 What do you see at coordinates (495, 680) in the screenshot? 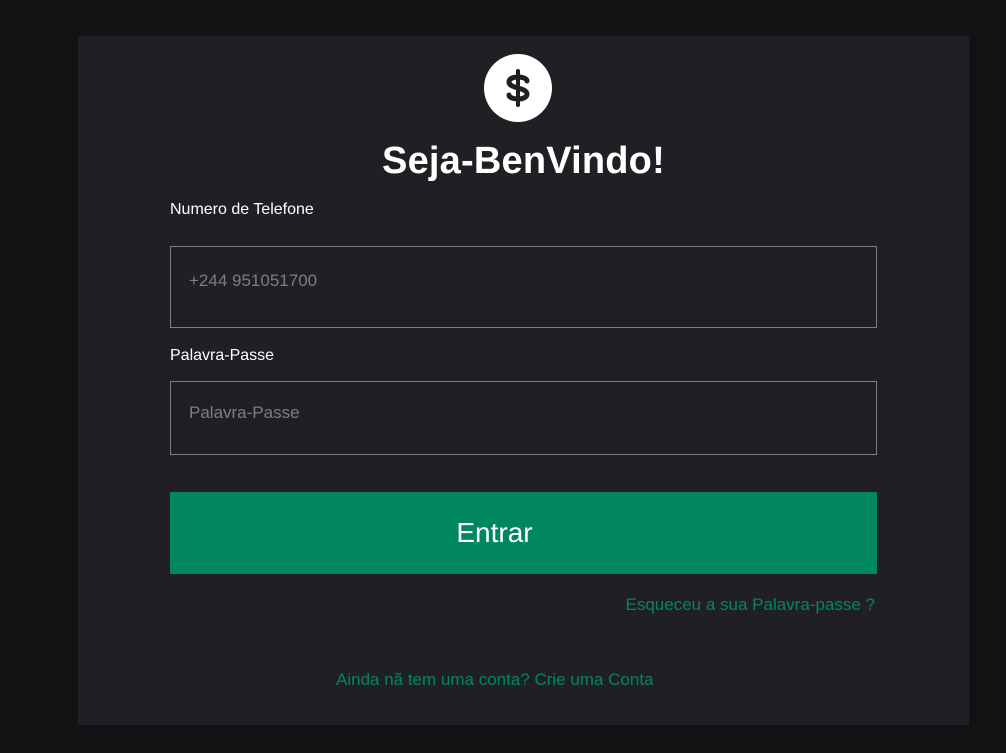
I see `signup-link: Ainda nã tem uma conta? Crie uma Conta` at bounding box center [495, 680].